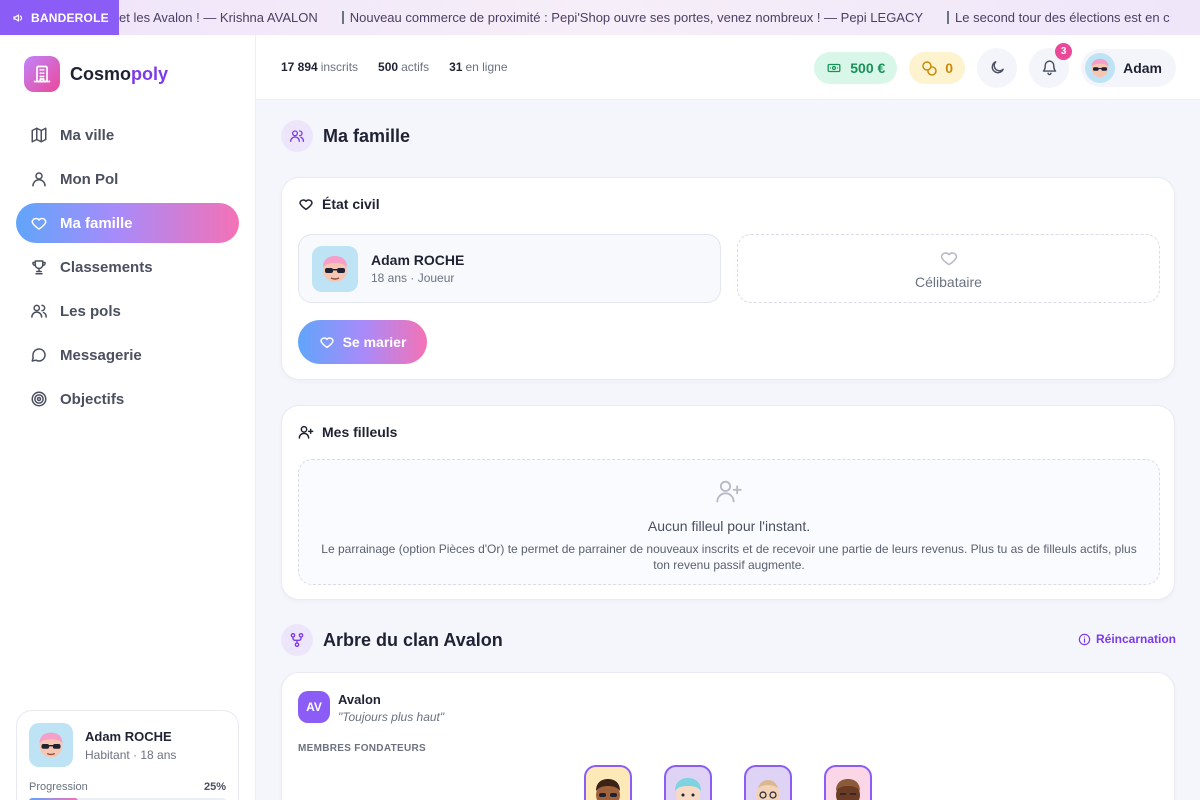 Image resolution: width=1200 pixels, height=800 pixels. I want to click on godchildren-heading: Mes filleuls, so click(347, 432).